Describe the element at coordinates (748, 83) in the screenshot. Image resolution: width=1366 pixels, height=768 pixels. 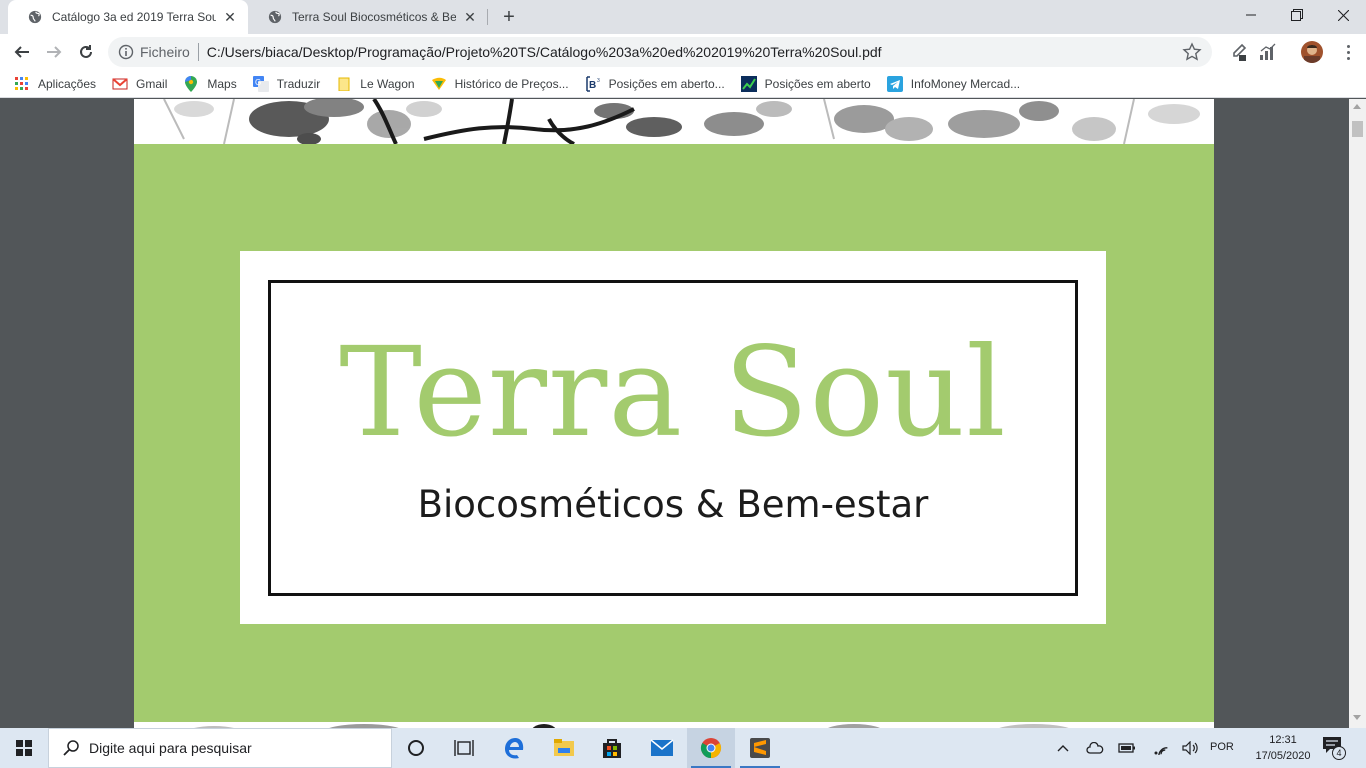
I see `chart-icon` at that location.